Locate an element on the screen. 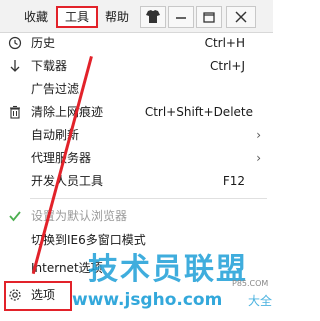 Image resolution: width=320 pixels, height=321 pixels. menu-item-shortcut: Ctrl+Shift+Delete is located at coordinates (198, 112).